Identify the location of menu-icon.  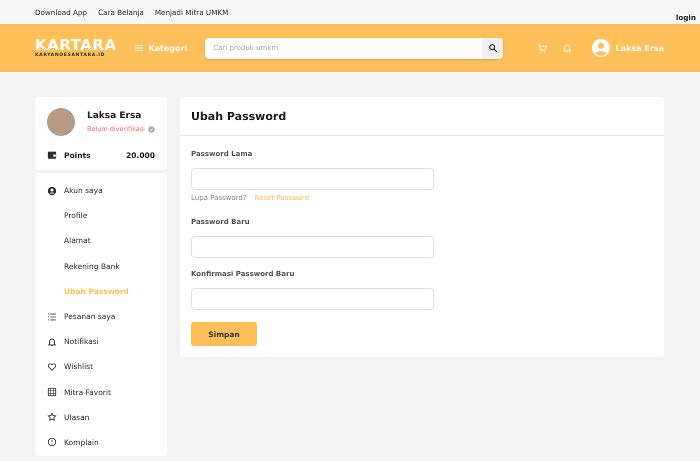
(139, 48).